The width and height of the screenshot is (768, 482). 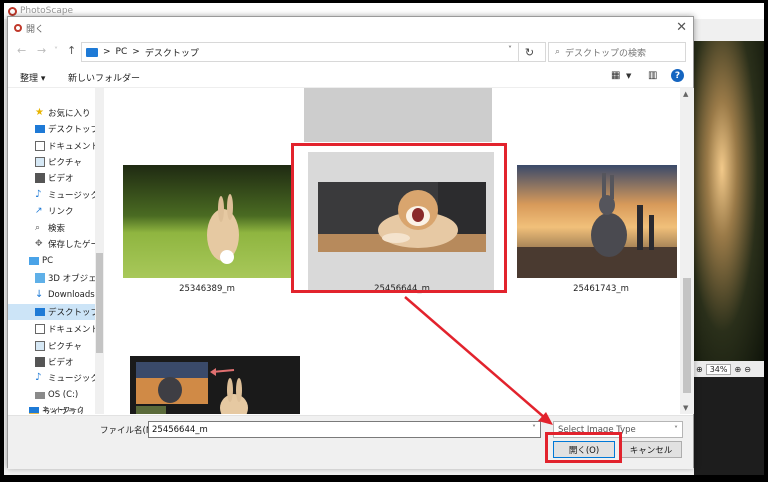 What do you see at coordinates (478, 360) in the screenshot?
I see `annotation-arrow` at bounding box center [478, 360].